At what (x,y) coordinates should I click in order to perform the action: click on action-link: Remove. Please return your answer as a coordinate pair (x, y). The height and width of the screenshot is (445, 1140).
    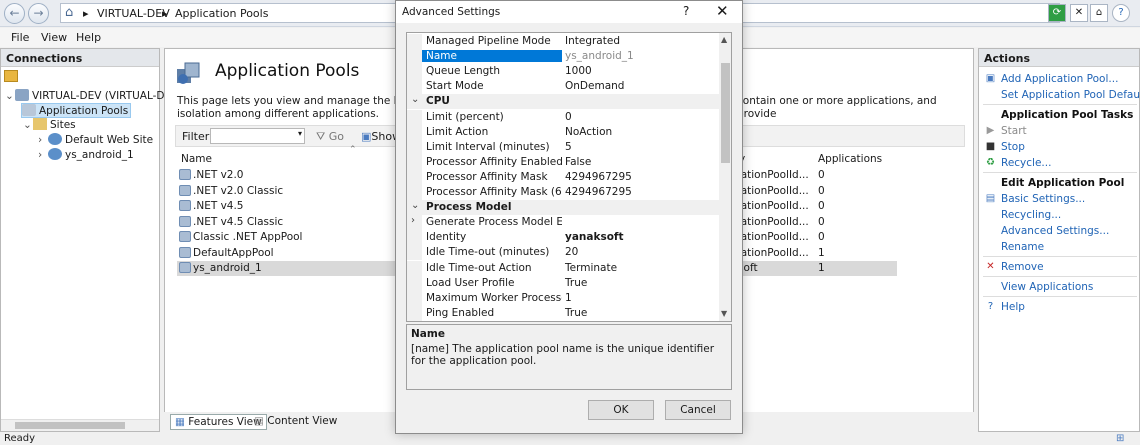
    Looking at the image, I should click on (1022, 267).